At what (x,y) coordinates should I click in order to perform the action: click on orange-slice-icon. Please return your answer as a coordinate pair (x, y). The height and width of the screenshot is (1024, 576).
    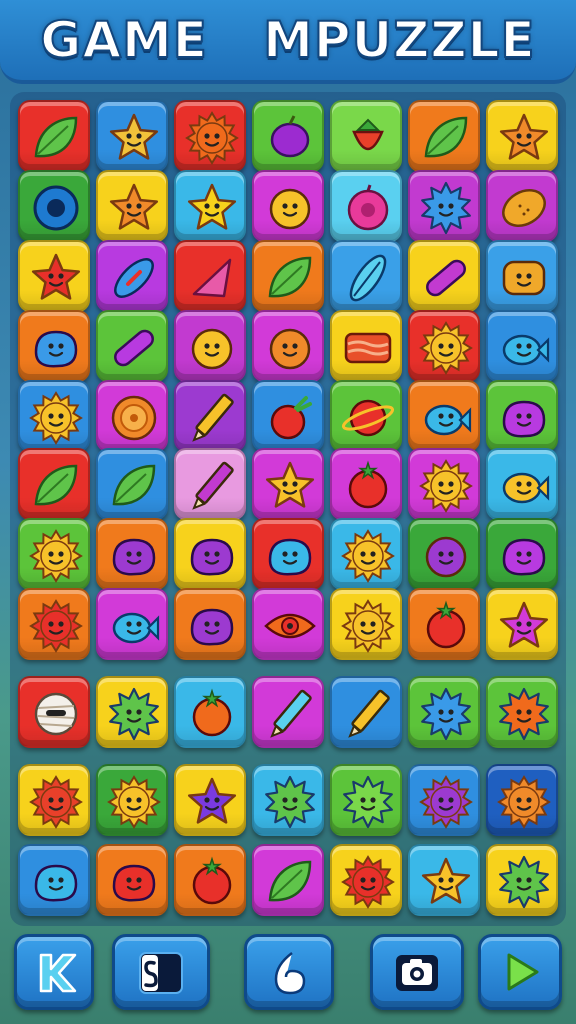
    Looking at the image, I should click on (134, 418).